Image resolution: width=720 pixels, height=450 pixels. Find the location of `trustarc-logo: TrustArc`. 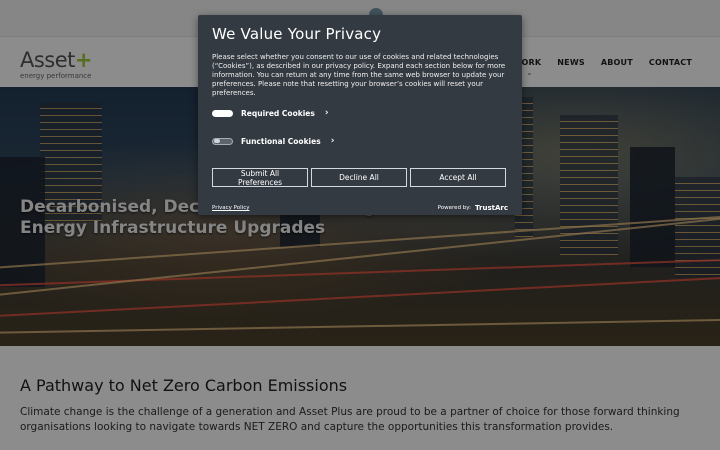

trustarc-logo: TrustArc is located at coordinates (491, 208).